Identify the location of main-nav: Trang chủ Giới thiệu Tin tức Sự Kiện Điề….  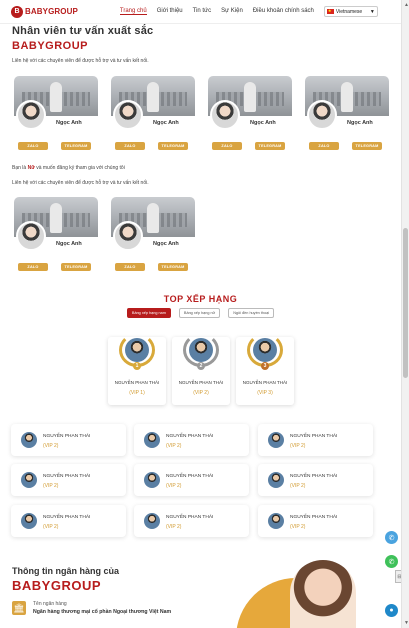
(221, 11).